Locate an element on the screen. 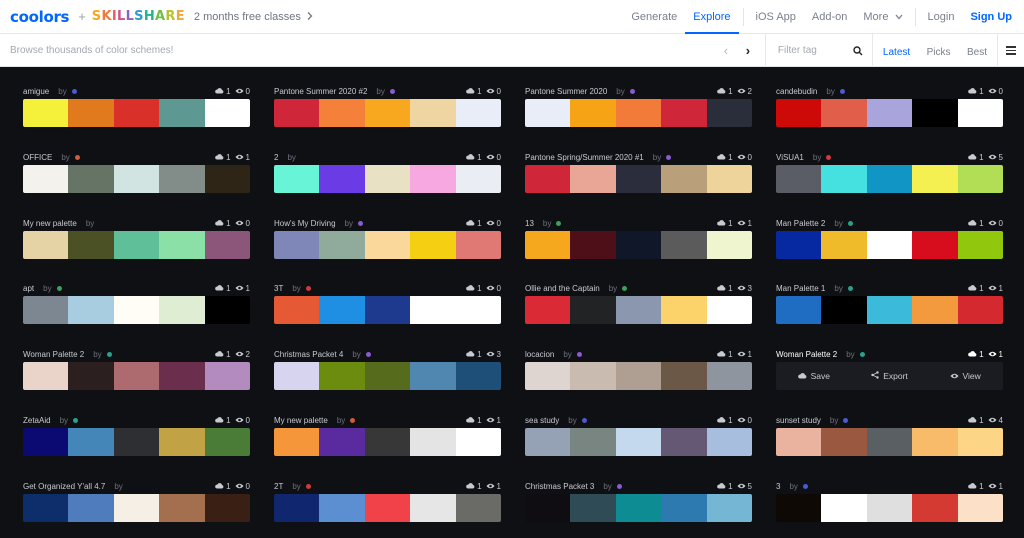  next-page-icon: › is located at coordinates (748, 50).